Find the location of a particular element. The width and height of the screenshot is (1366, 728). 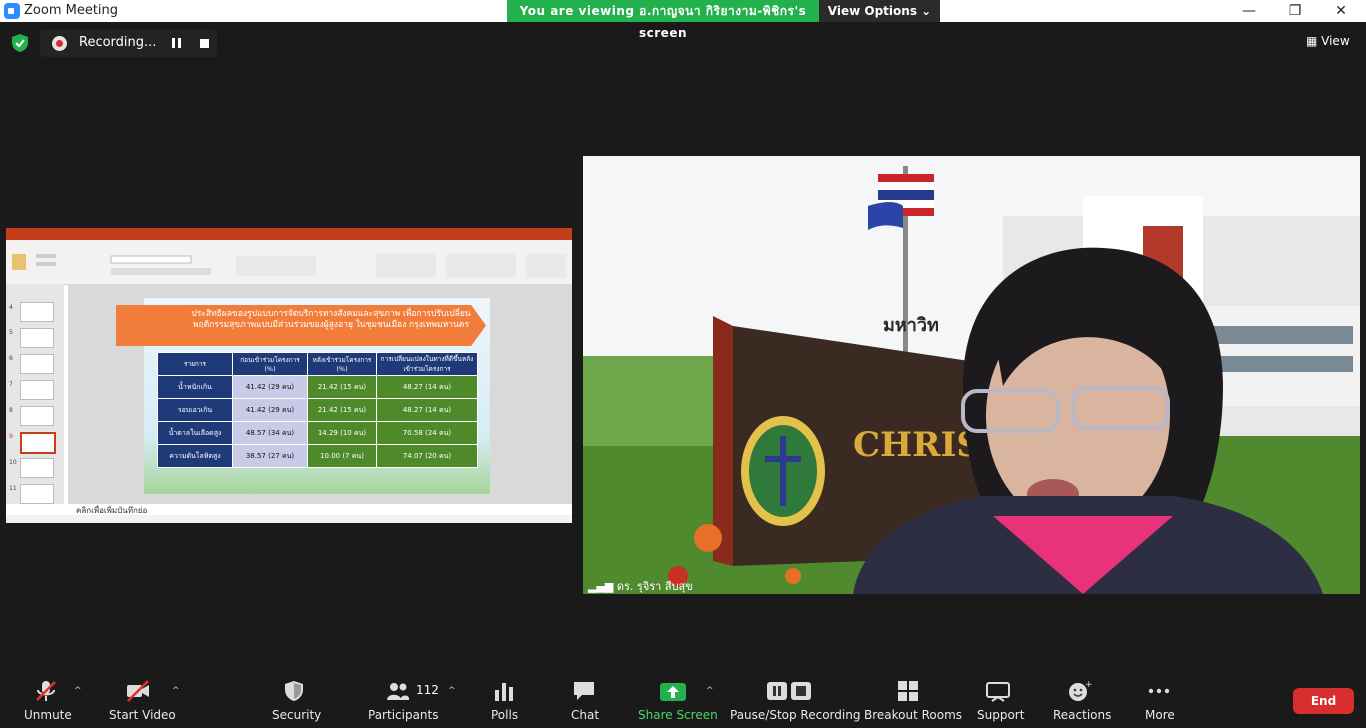

security-button: Security is located at coordinates (296, 715).